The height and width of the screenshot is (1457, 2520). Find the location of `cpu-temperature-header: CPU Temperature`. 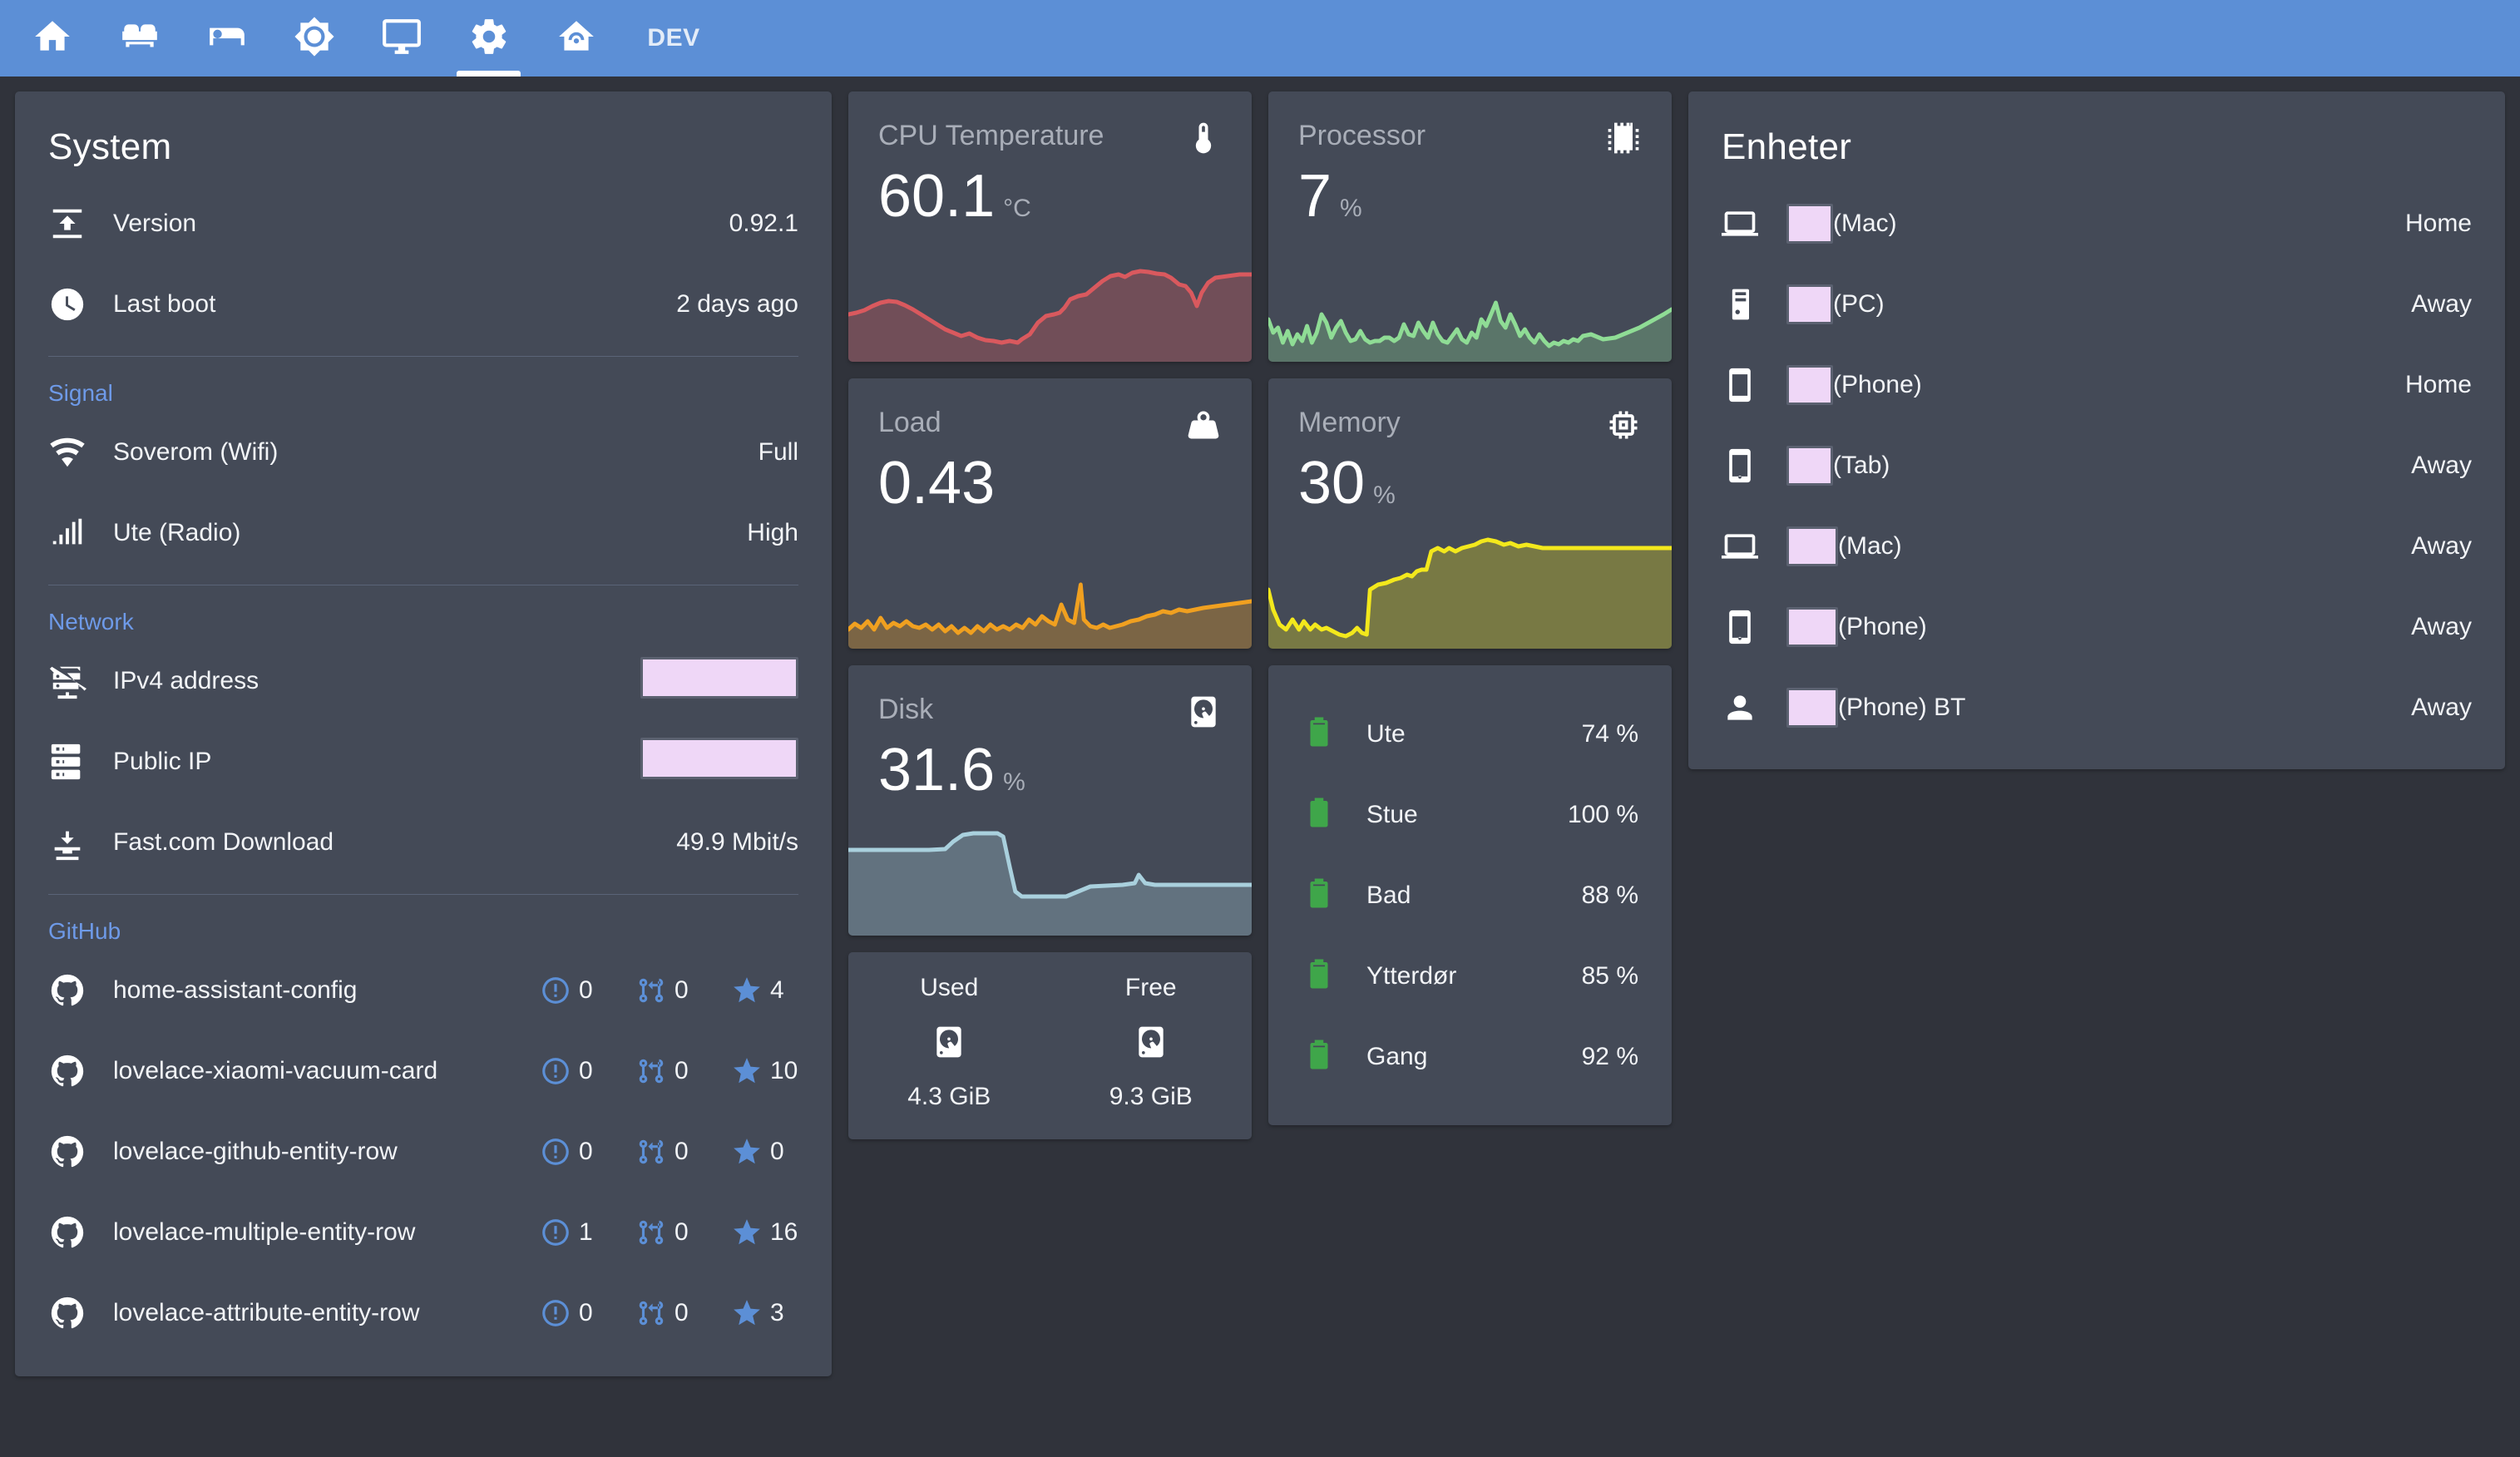

cpu-temperature-header: CPU Temperature is located at coordinates (1050, 126).